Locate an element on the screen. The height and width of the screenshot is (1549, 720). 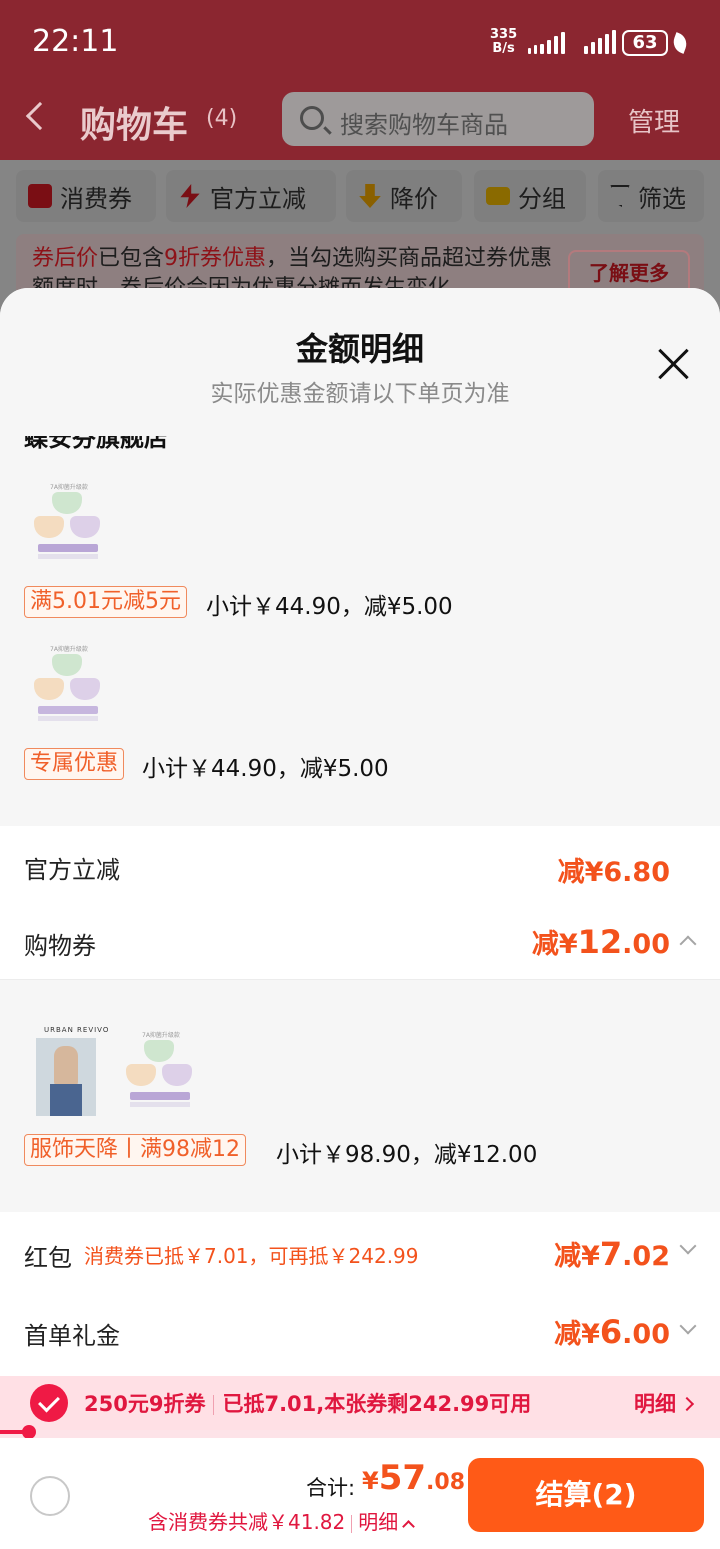
checkout-button: 结算(2) is located at coordinates (586, 1495).